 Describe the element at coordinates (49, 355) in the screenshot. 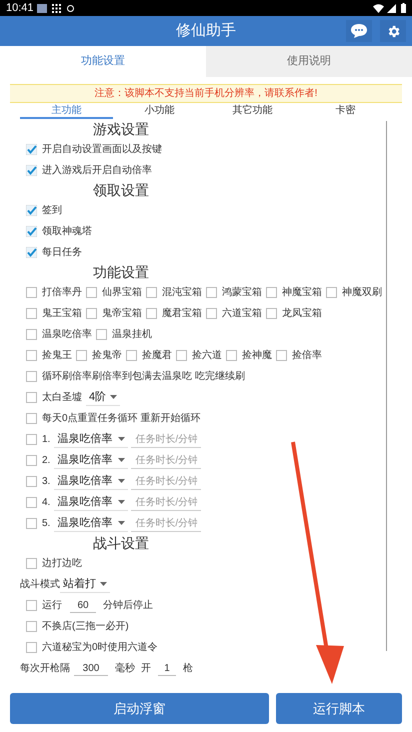

I see `checkbox: 捡鬼王` at that location.